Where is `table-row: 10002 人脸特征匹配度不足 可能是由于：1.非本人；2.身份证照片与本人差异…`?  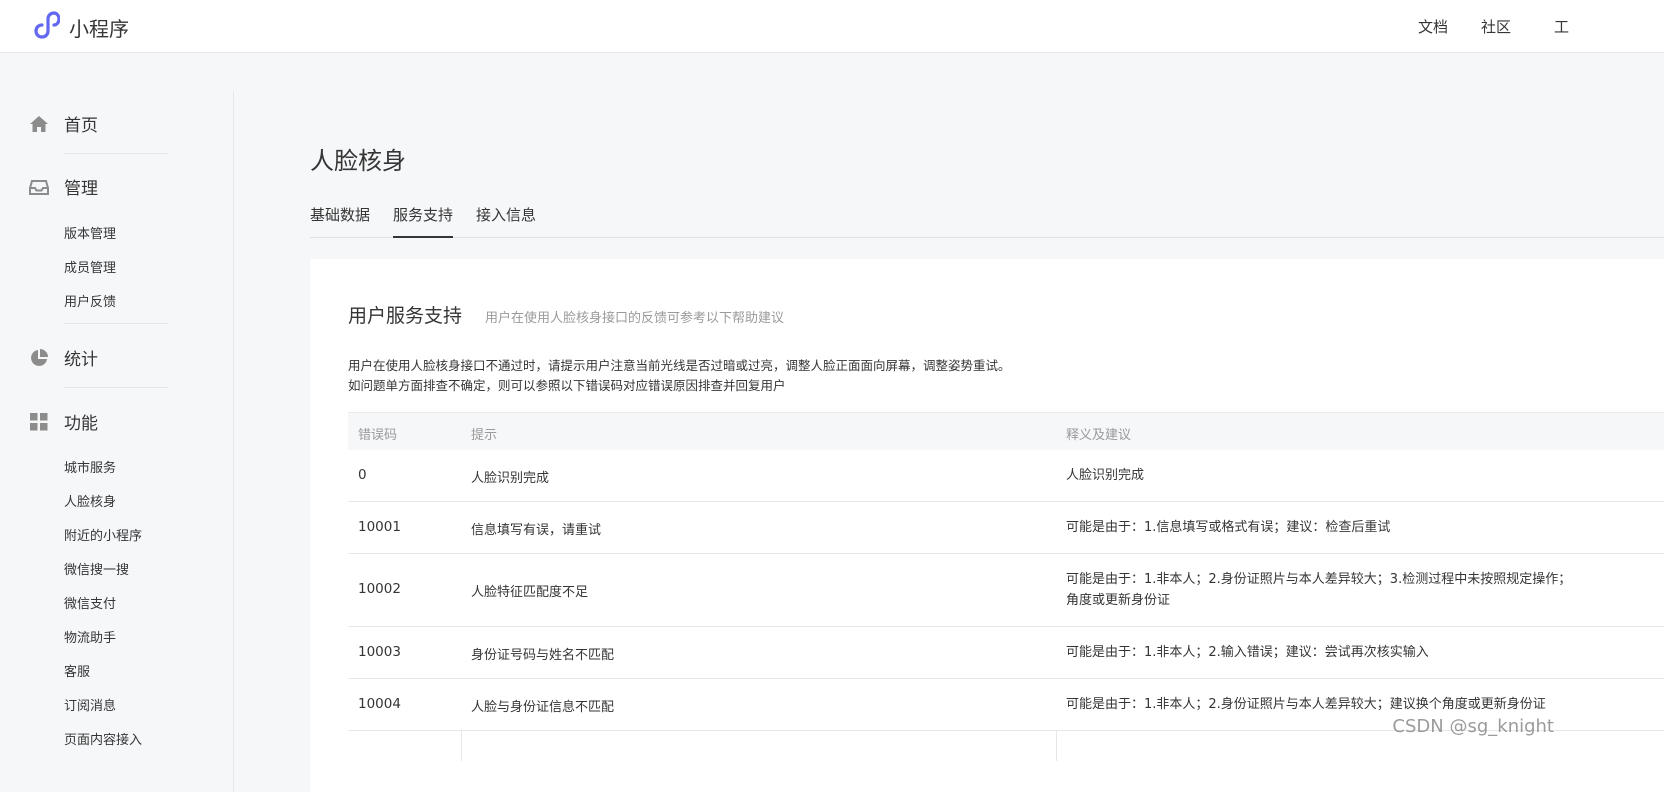 table-row: 10002 人脸特征匹配度不足 可能是由于：1.非本人；2.身份证照片与本人差异… is located at coordinates (1006, 590).